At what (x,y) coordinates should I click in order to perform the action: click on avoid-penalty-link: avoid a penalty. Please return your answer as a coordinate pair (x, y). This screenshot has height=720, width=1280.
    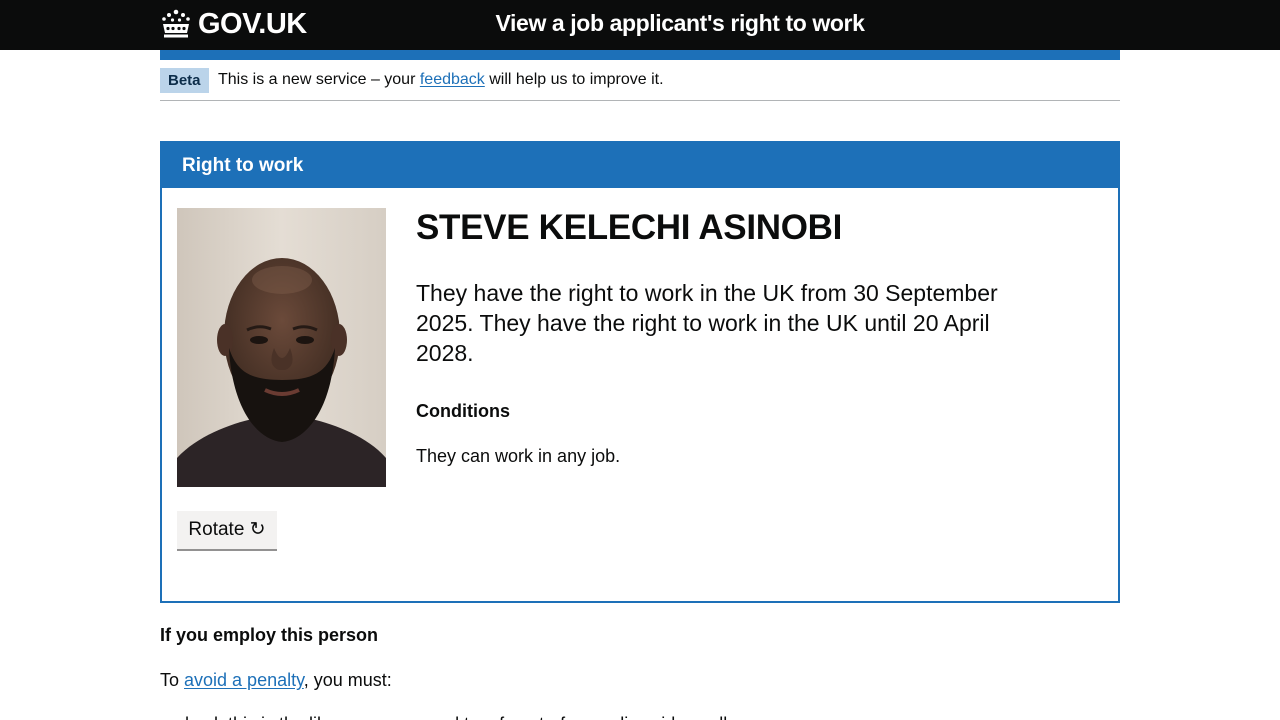
    Looking at the image, I should click on (244, 680).